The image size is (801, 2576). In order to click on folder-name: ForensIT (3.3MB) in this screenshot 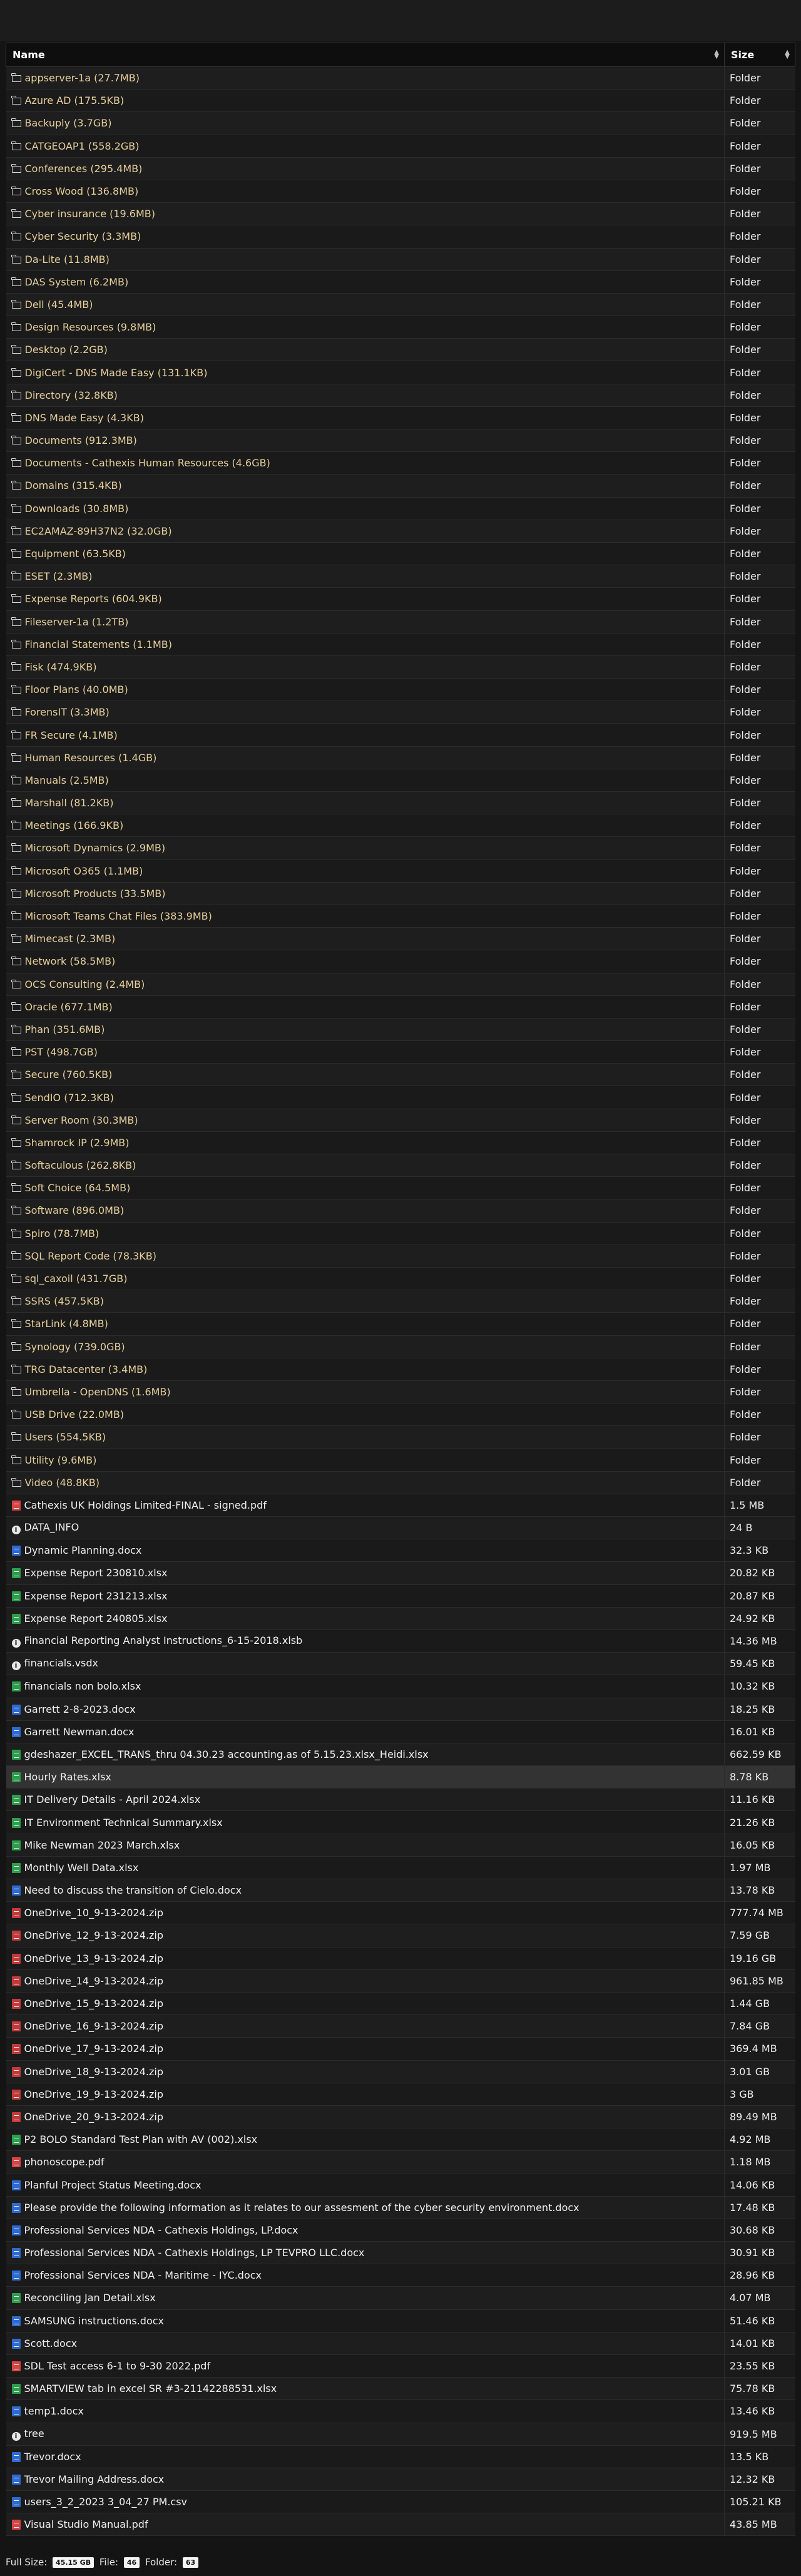, I will do `click(67, 712)`.